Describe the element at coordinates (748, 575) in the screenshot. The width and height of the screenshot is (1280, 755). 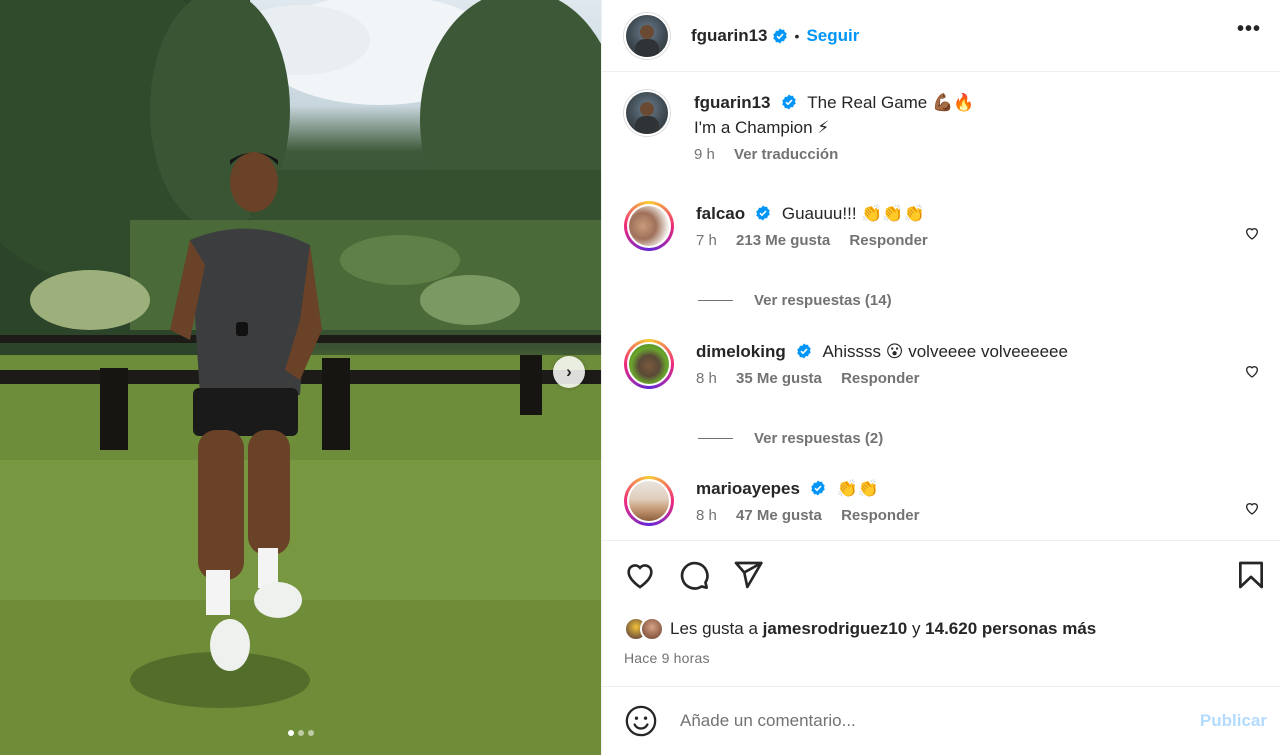
I see `share-icon` at that location.